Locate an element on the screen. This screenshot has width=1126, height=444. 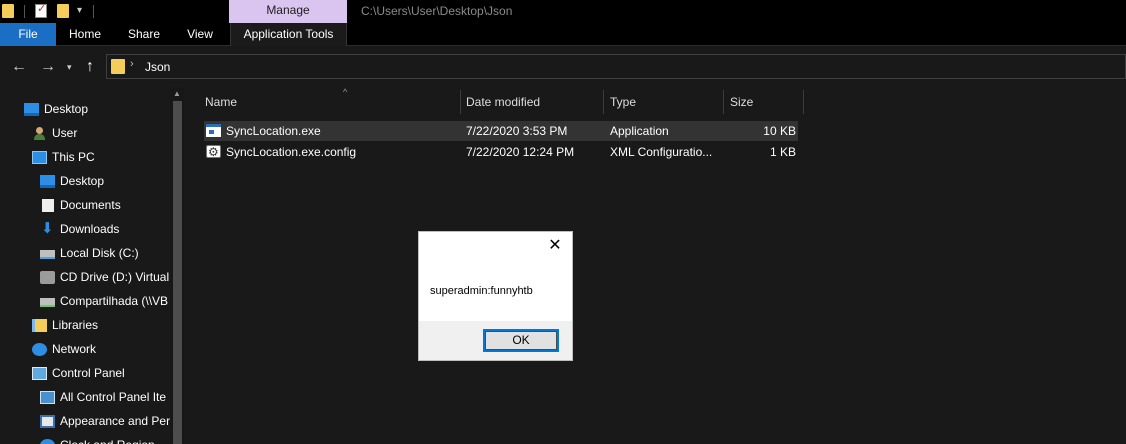
documents-icon is located at coordinates (48, 205).